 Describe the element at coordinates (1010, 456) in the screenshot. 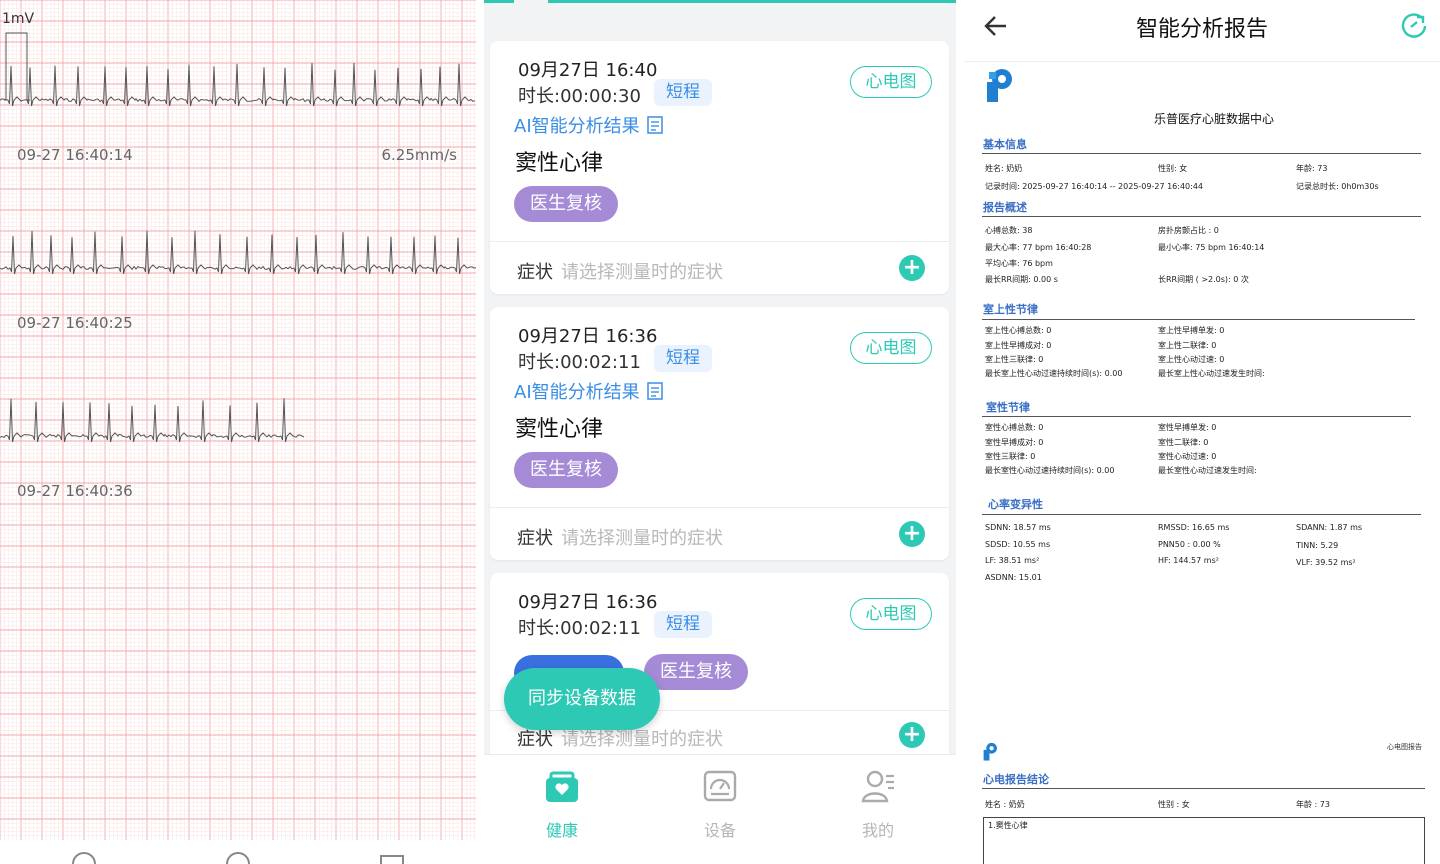

I see `vent-trigeminy: 室性三联律: 0` at that location.